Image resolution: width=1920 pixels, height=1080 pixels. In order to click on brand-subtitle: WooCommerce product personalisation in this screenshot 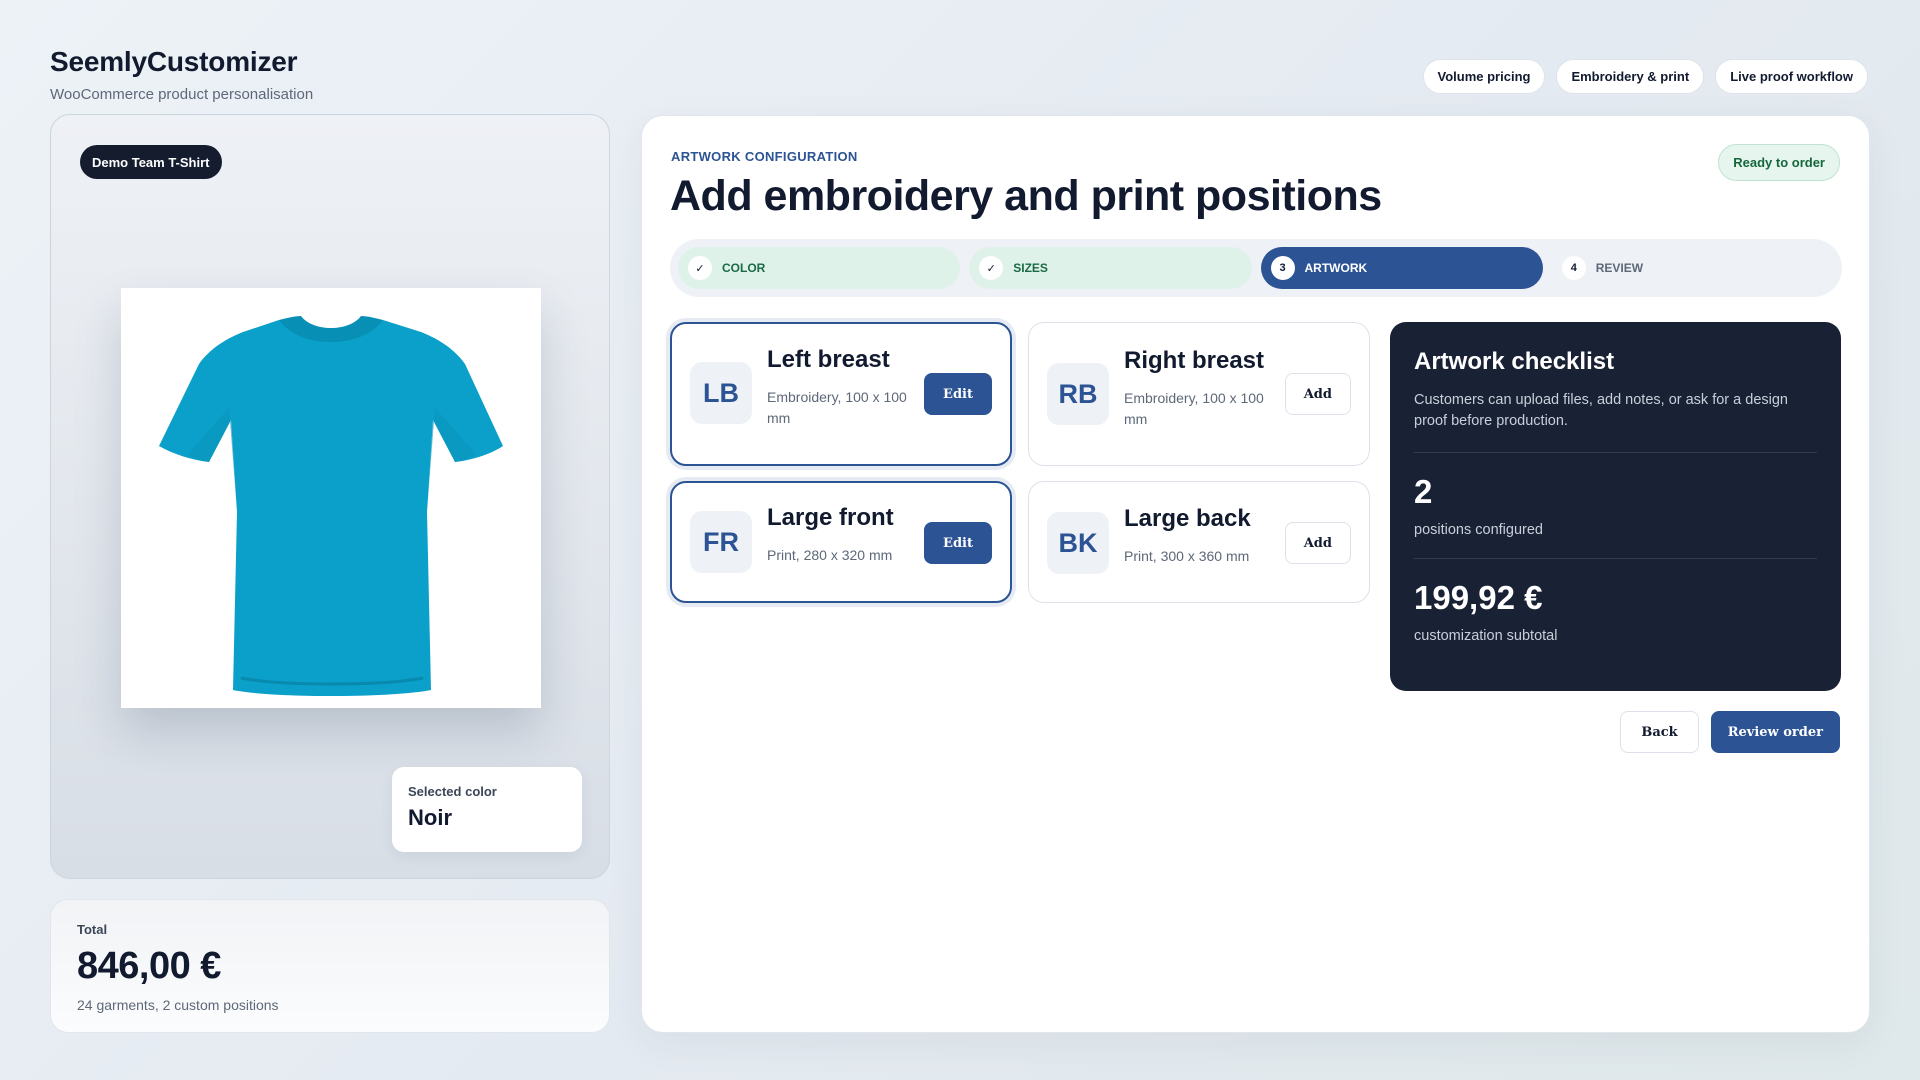, I will do `click(182, 94)`.